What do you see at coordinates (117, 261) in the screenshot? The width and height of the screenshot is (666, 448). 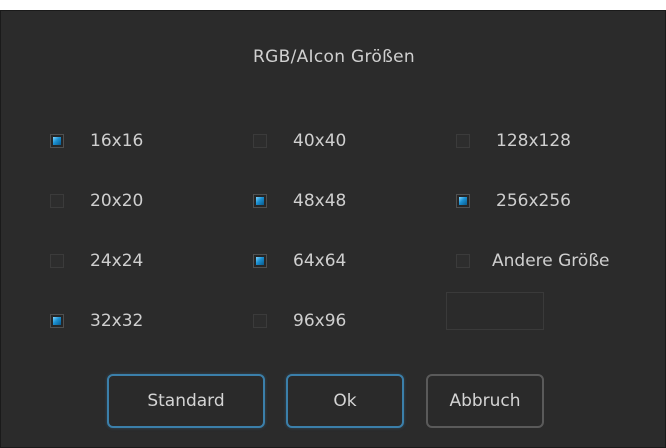 I see `checkbox-label: 24x24` at bounding box center [117, 261].